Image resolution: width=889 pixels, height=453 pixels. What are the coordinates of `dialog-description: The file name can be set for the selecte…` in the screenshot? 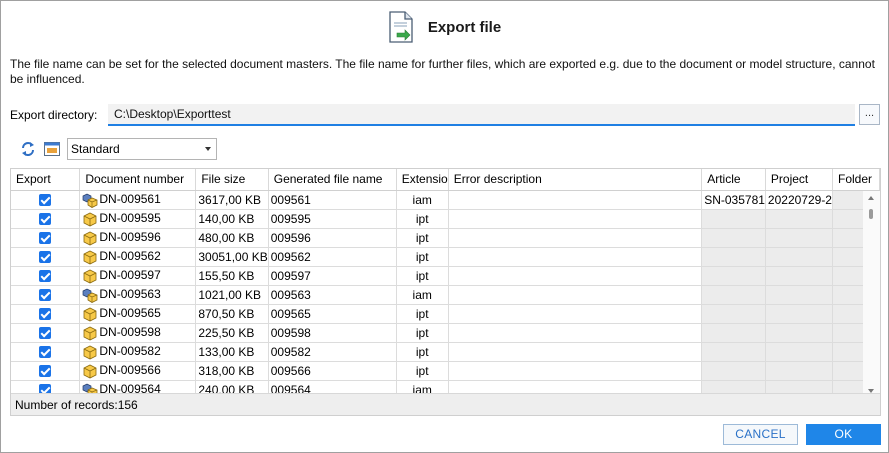 It's located at (442, 71).